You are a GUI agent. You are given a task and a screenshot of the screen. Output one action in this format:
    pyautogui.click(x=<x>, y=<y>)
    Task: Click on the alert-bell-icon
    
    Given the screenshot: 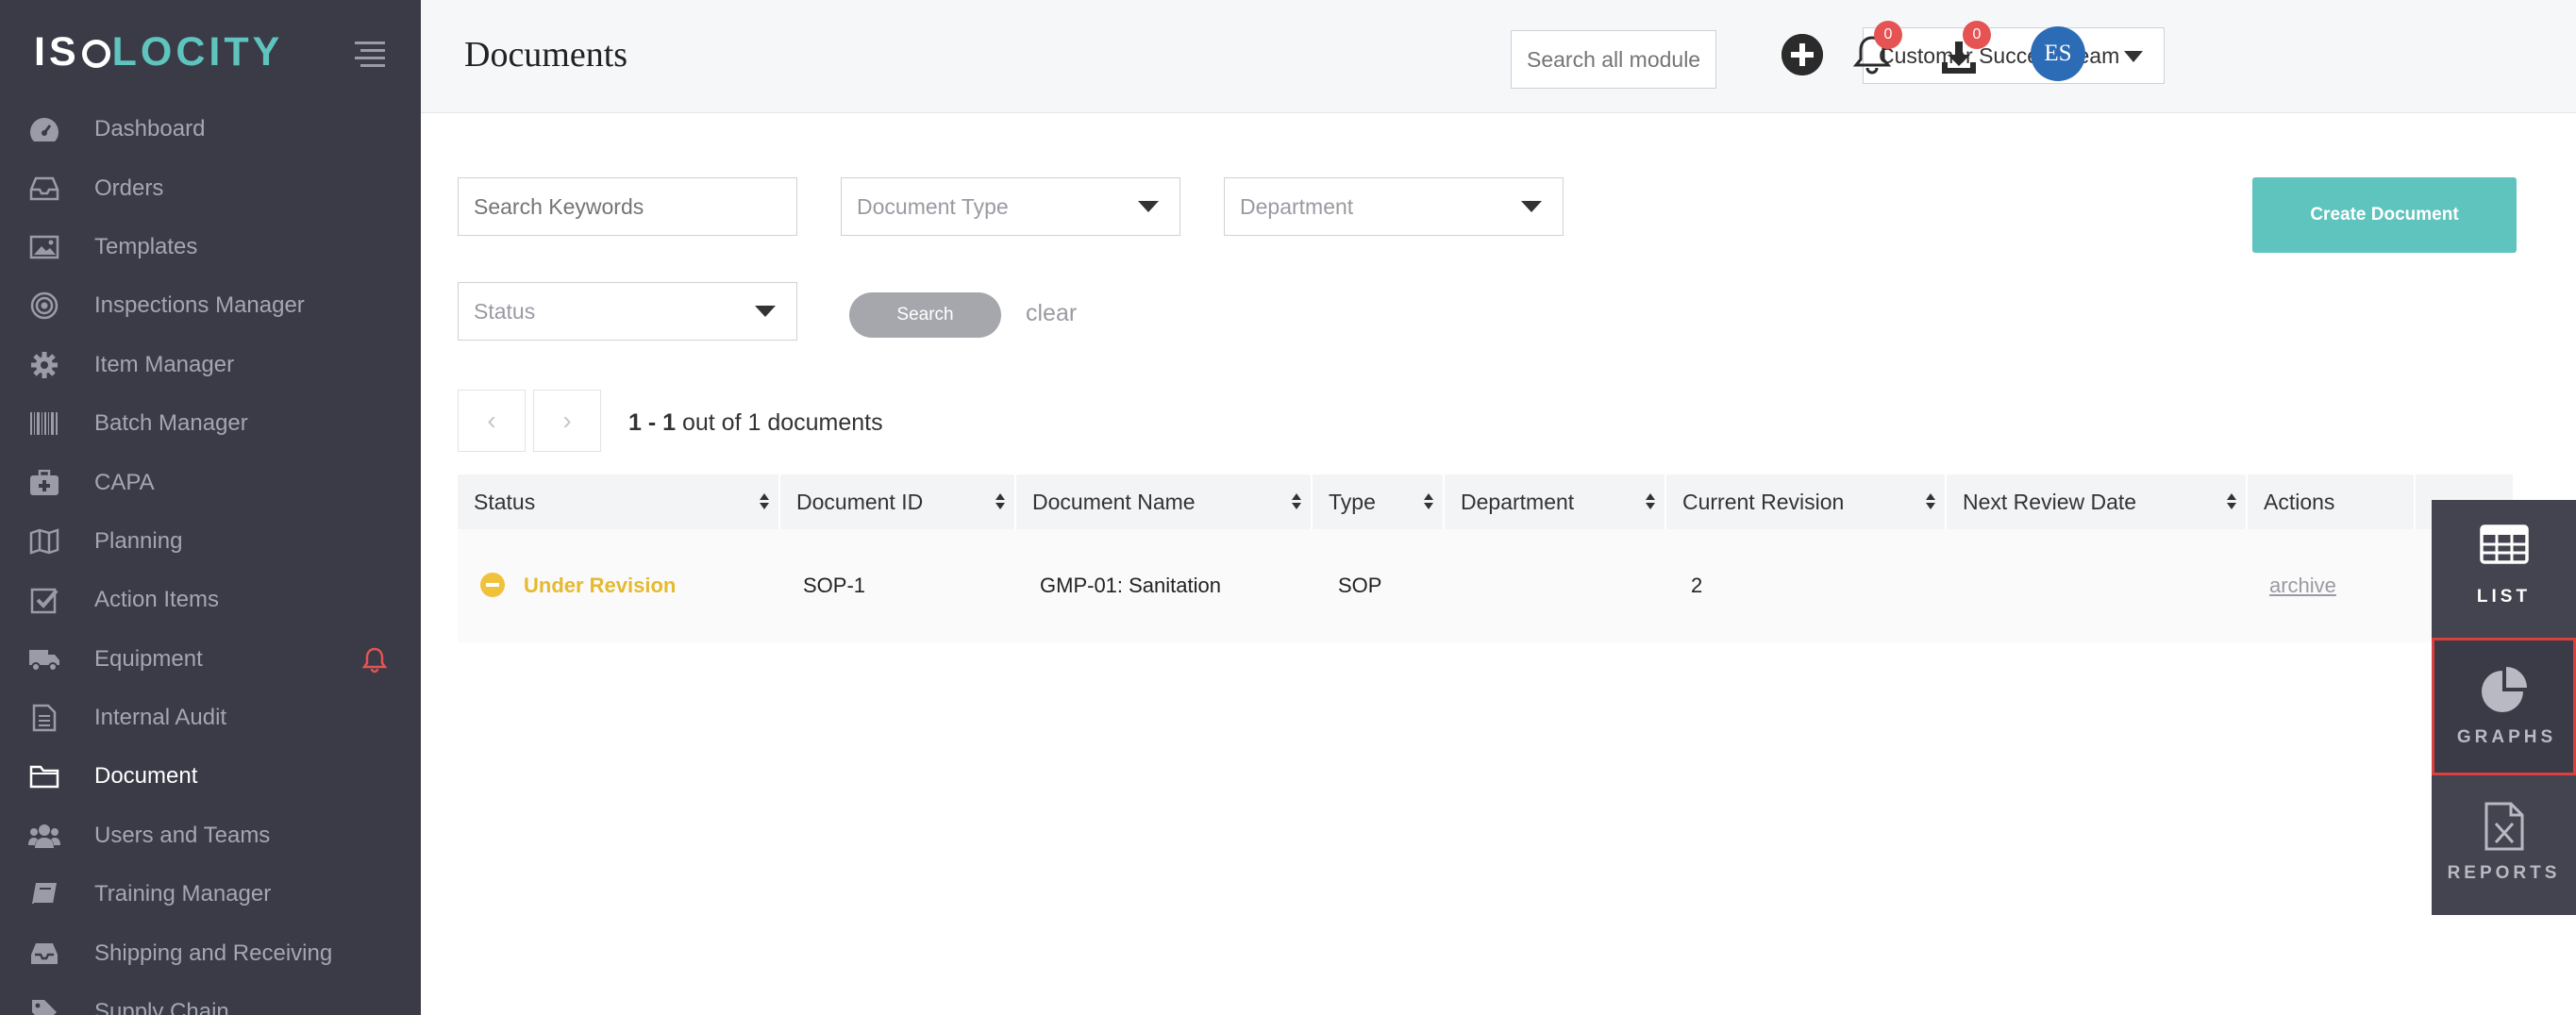 What is the action you would take?
    pyautogui.click(x=374, y=662)
    